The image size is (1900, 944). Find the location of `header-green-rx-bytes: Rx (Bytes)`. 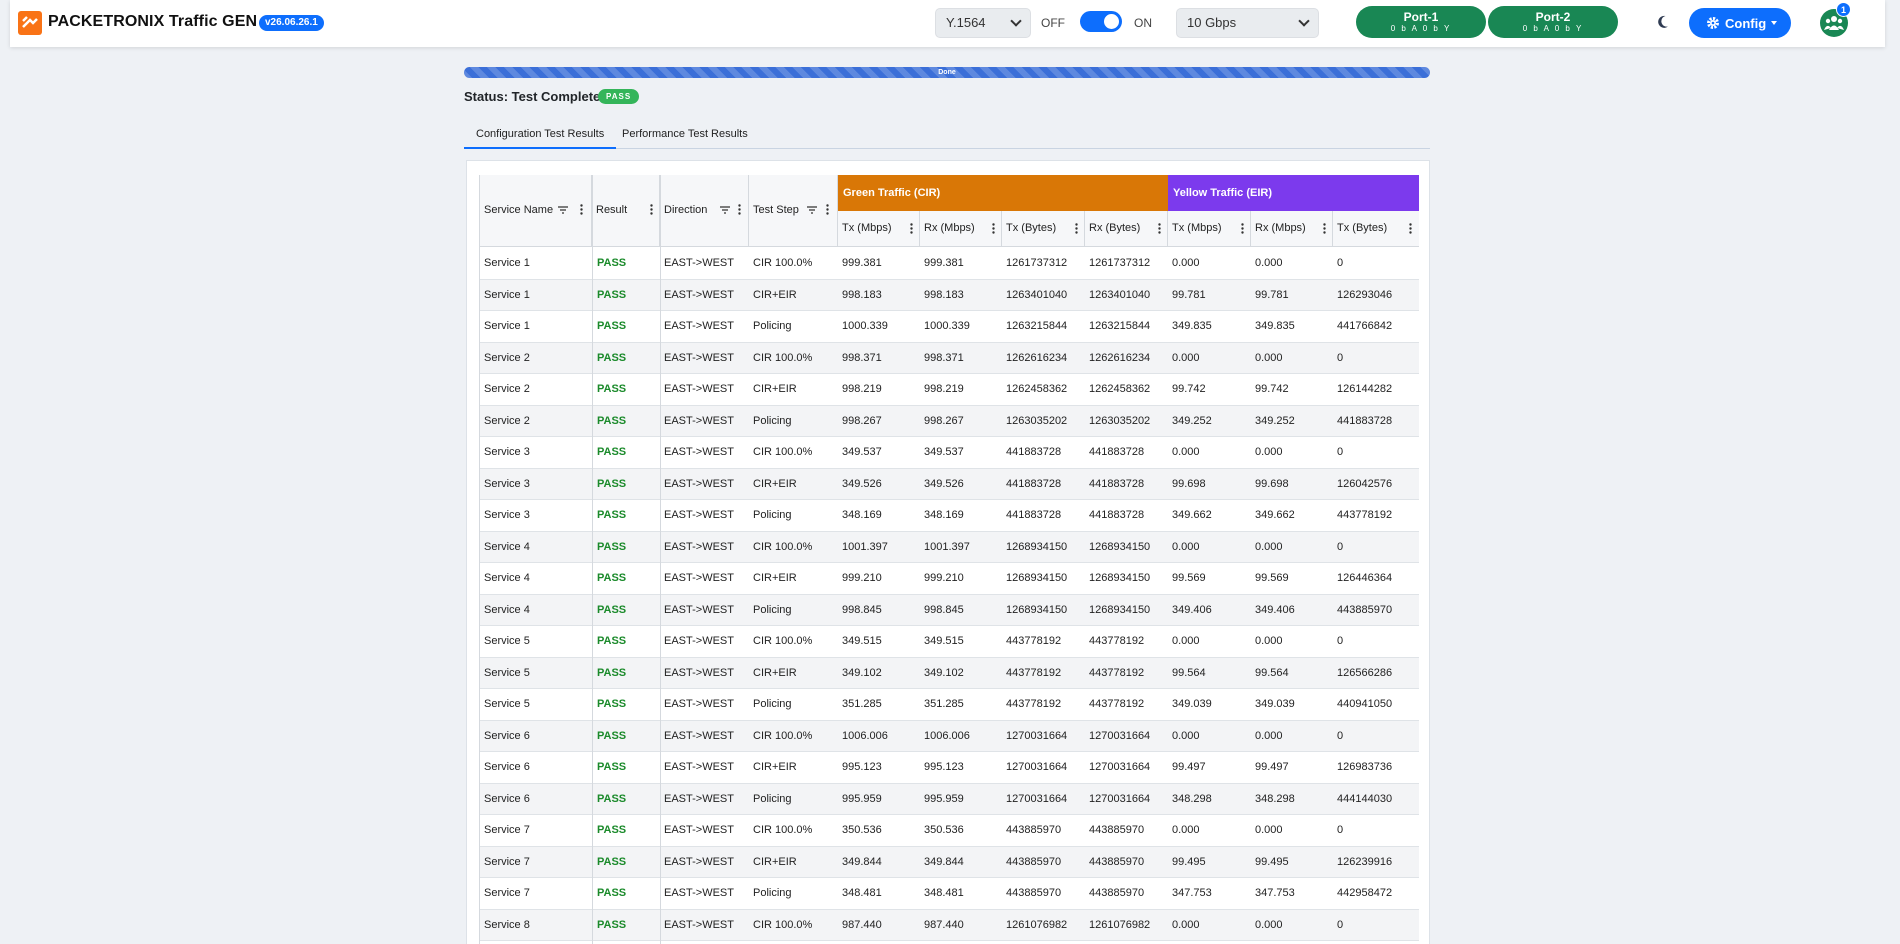

header-green-rx-bytes: Rx (Bytes) is located at coordinates (1126, 229).